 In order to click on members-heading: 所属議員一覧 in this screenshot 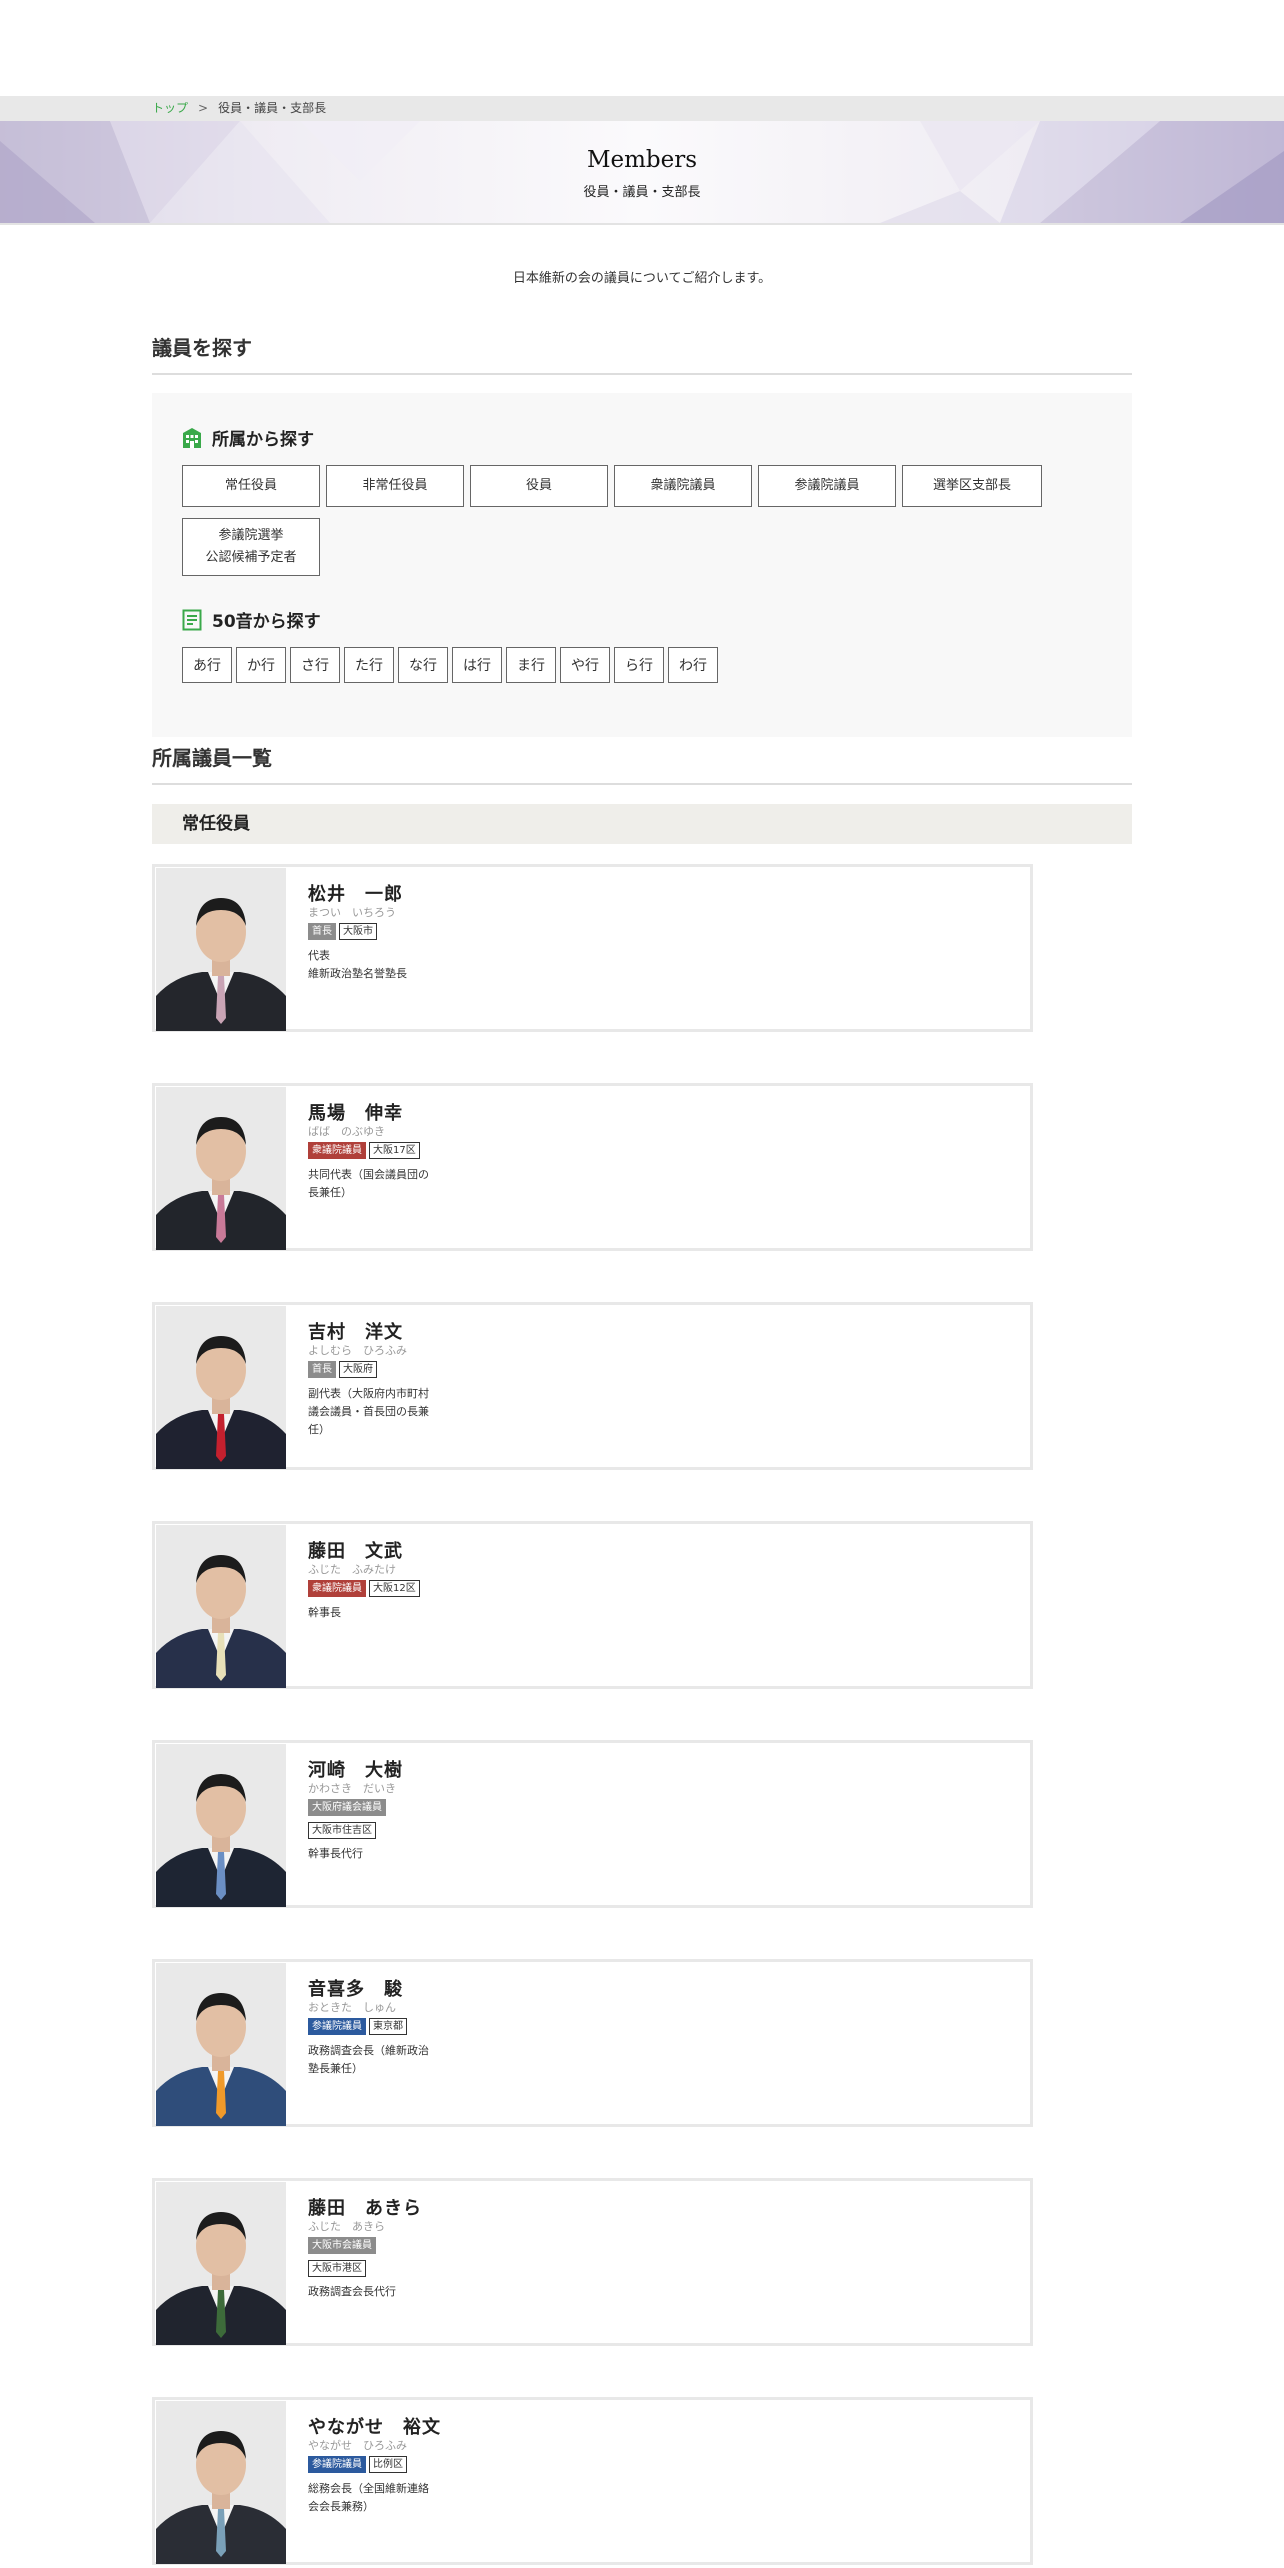, I will do `click(642, 763)`.